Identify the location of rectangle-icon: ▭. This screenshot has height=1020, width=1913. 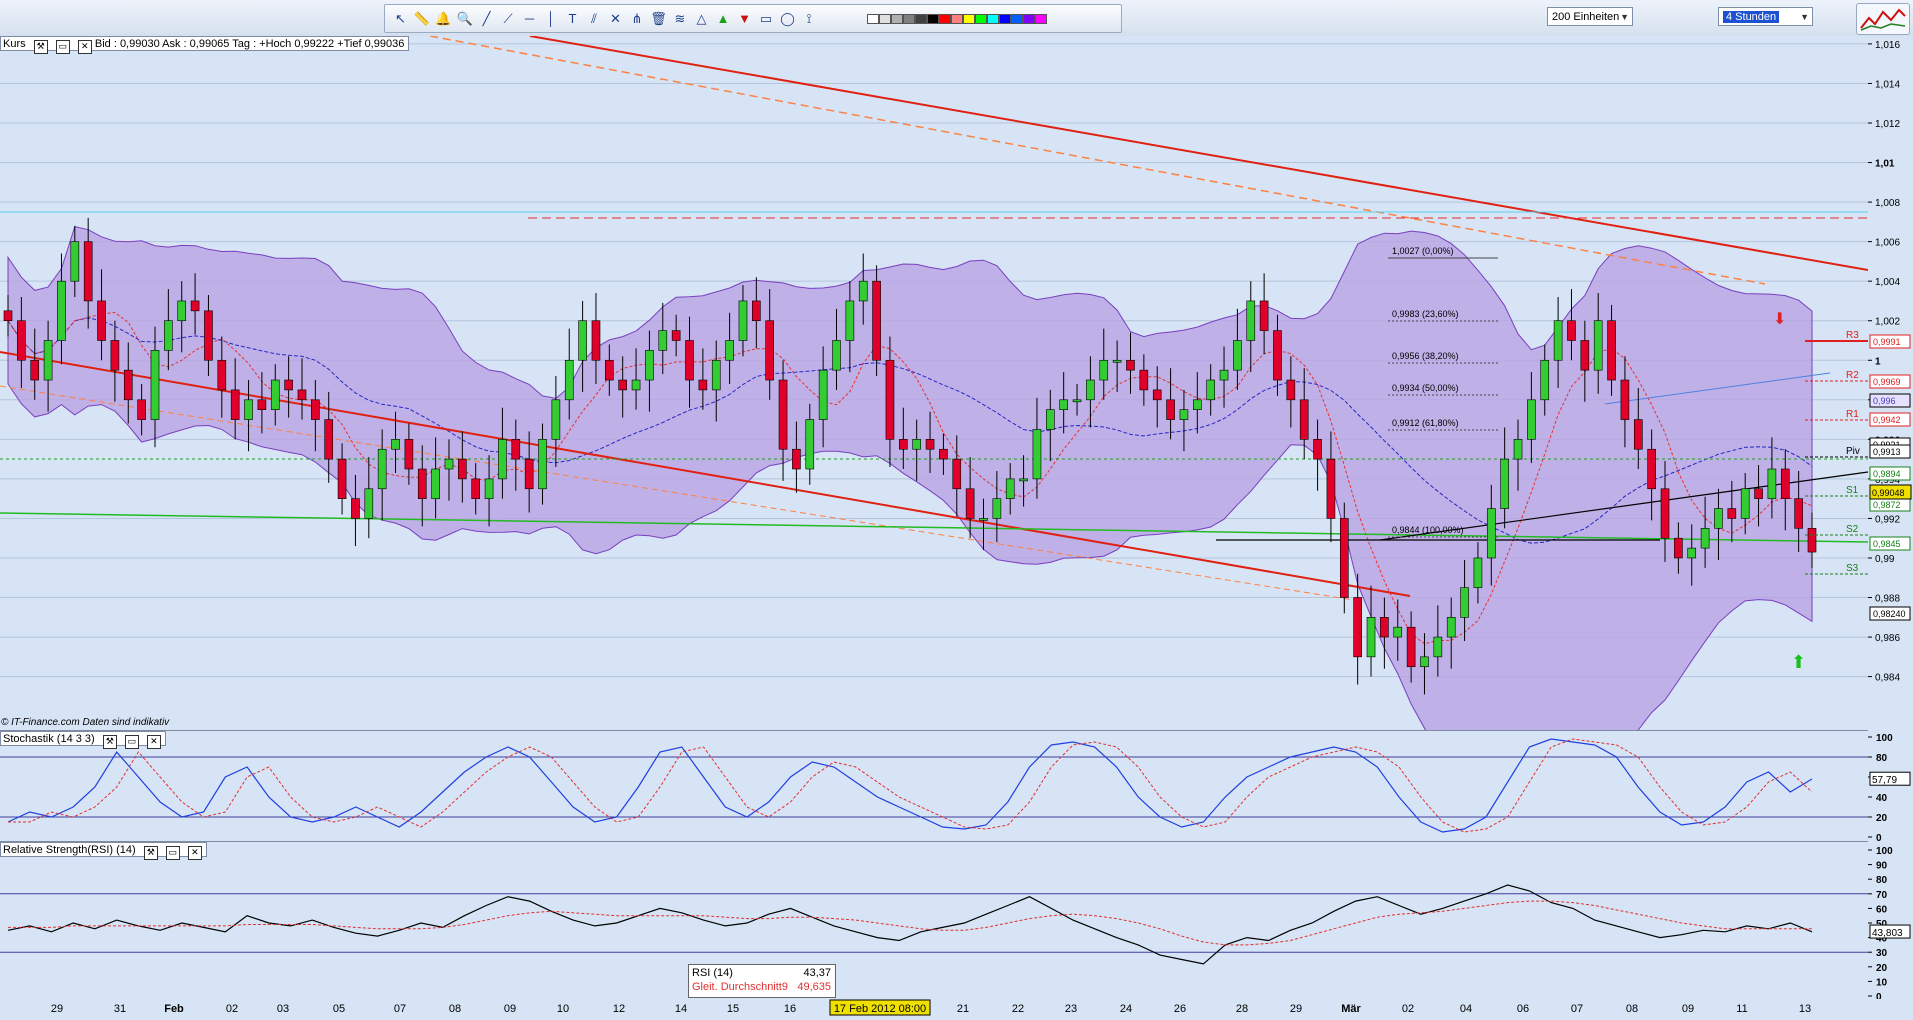
(766, 18).